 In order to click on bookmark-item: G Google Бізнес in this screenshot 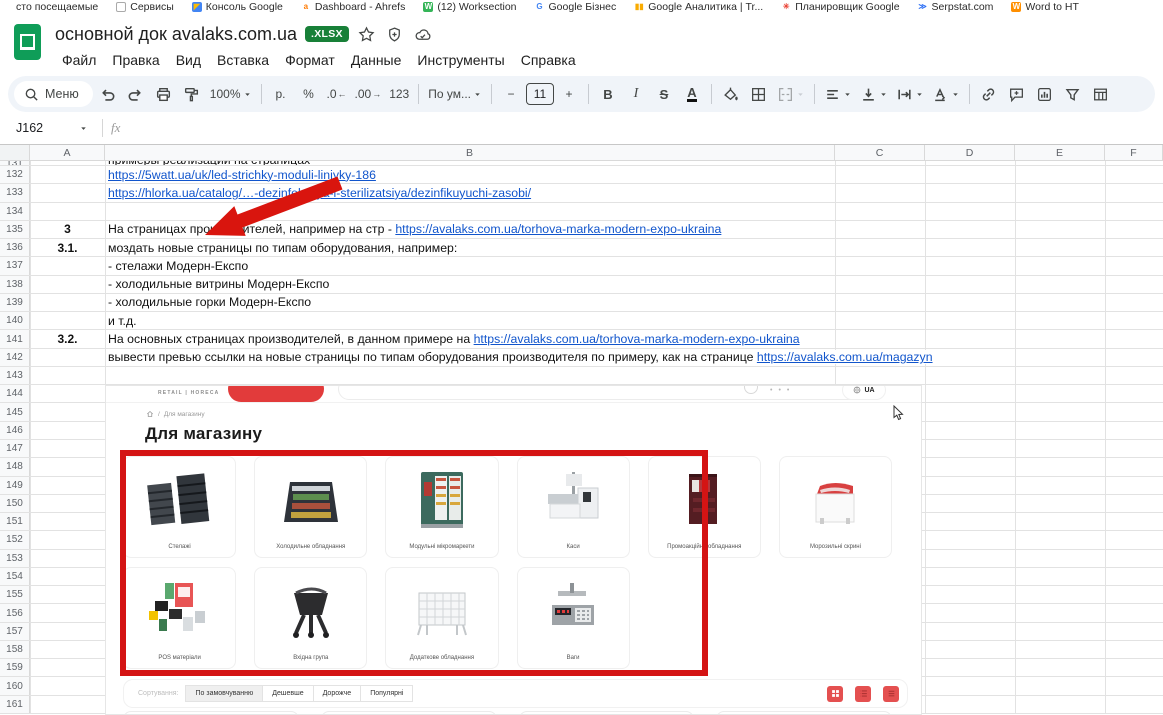, I will do `click(575, 7)`.